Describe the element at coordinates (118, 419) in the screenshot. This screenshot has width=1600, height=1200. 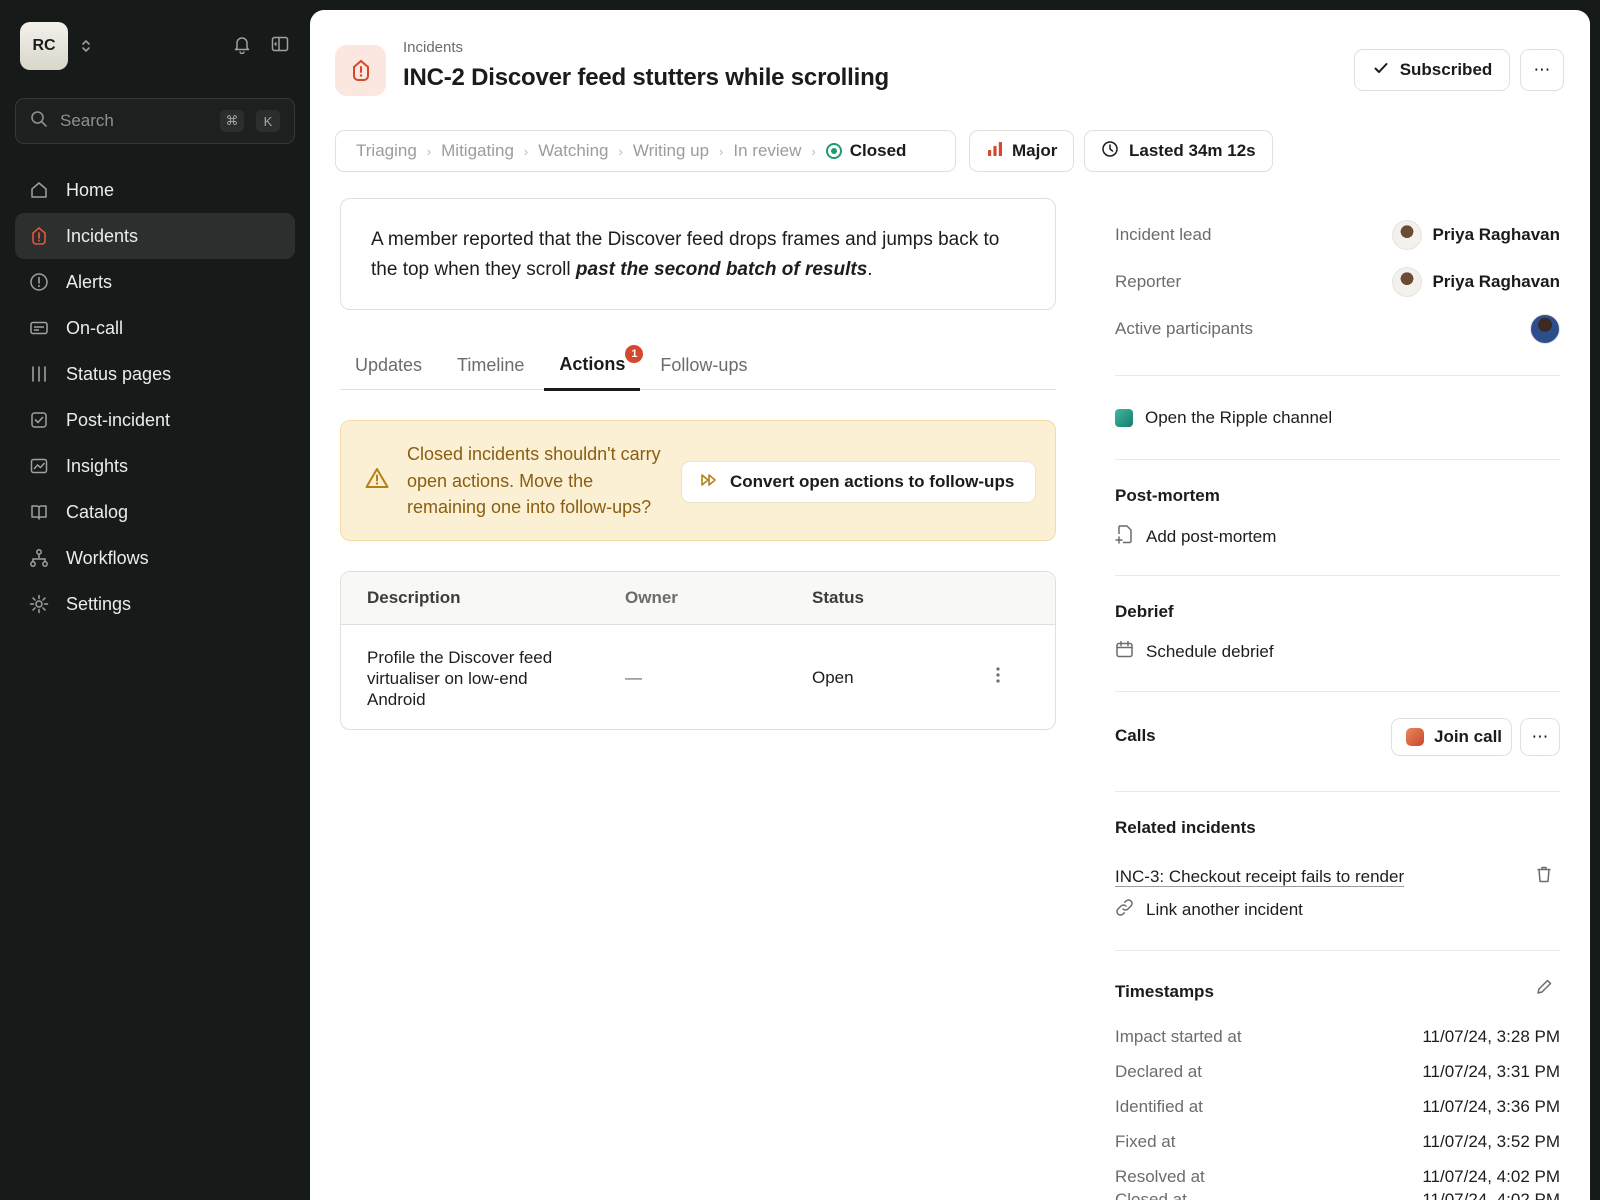
I see `sidebar-item-label: Post-incident` at that location.